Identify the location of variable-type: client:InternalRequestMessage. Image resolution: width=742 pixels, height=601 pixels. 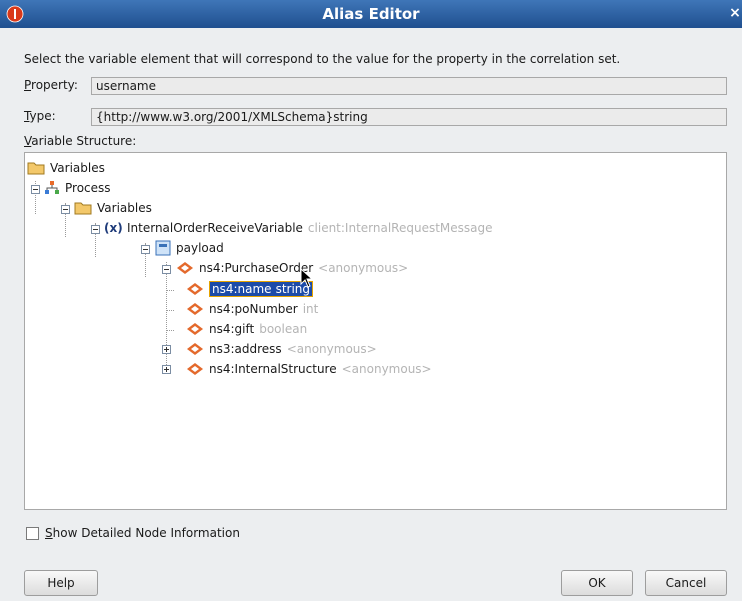
(400, 228).